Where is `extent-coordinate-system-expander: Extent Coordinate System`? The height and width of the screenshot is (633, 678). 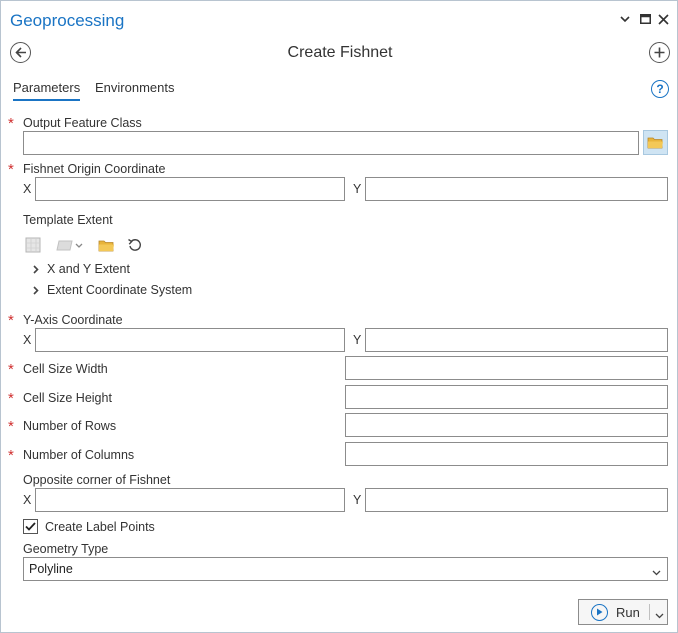
extent-coordinate-system-expander: Extent Coordinate System is located at coordinates (112, 290).